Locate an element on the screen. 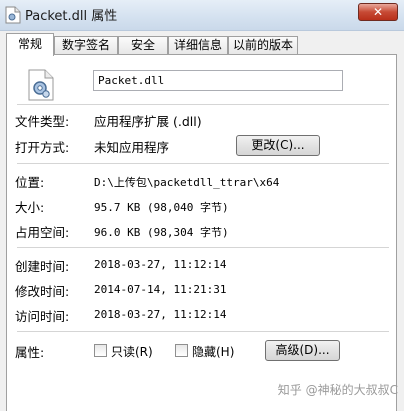 The height and width of the screenshot is (411, 404). document-gear-icon is located at coordinates (13, 15).